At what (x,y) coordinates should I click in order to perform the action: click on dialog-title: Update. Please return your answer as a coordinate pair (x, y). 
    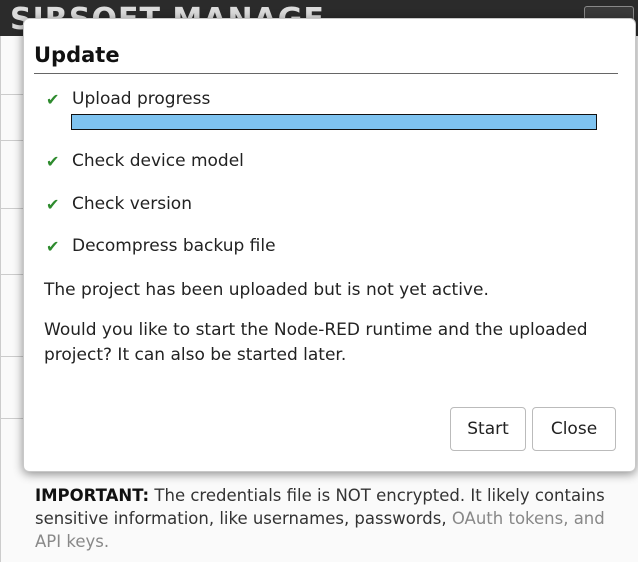
    Looking at the image, I should click on (77, 55).